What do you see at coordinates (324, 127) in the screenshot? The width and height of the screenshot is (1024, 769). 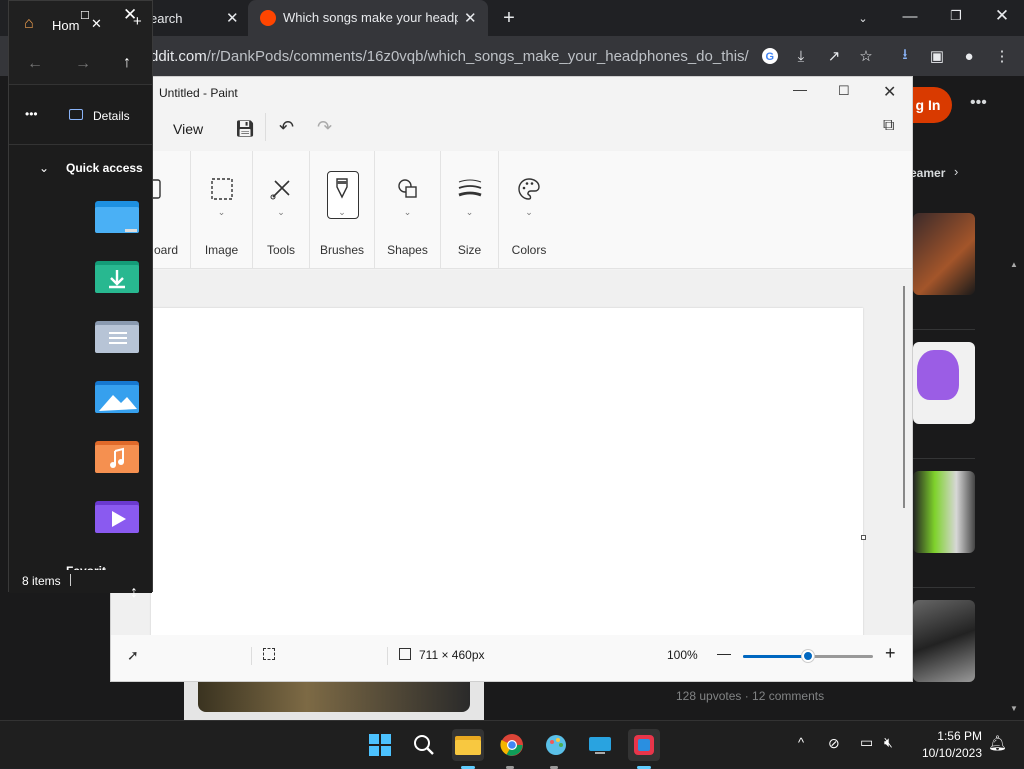 I see `redo-icon: ↷` at bounding box center [324, 127].